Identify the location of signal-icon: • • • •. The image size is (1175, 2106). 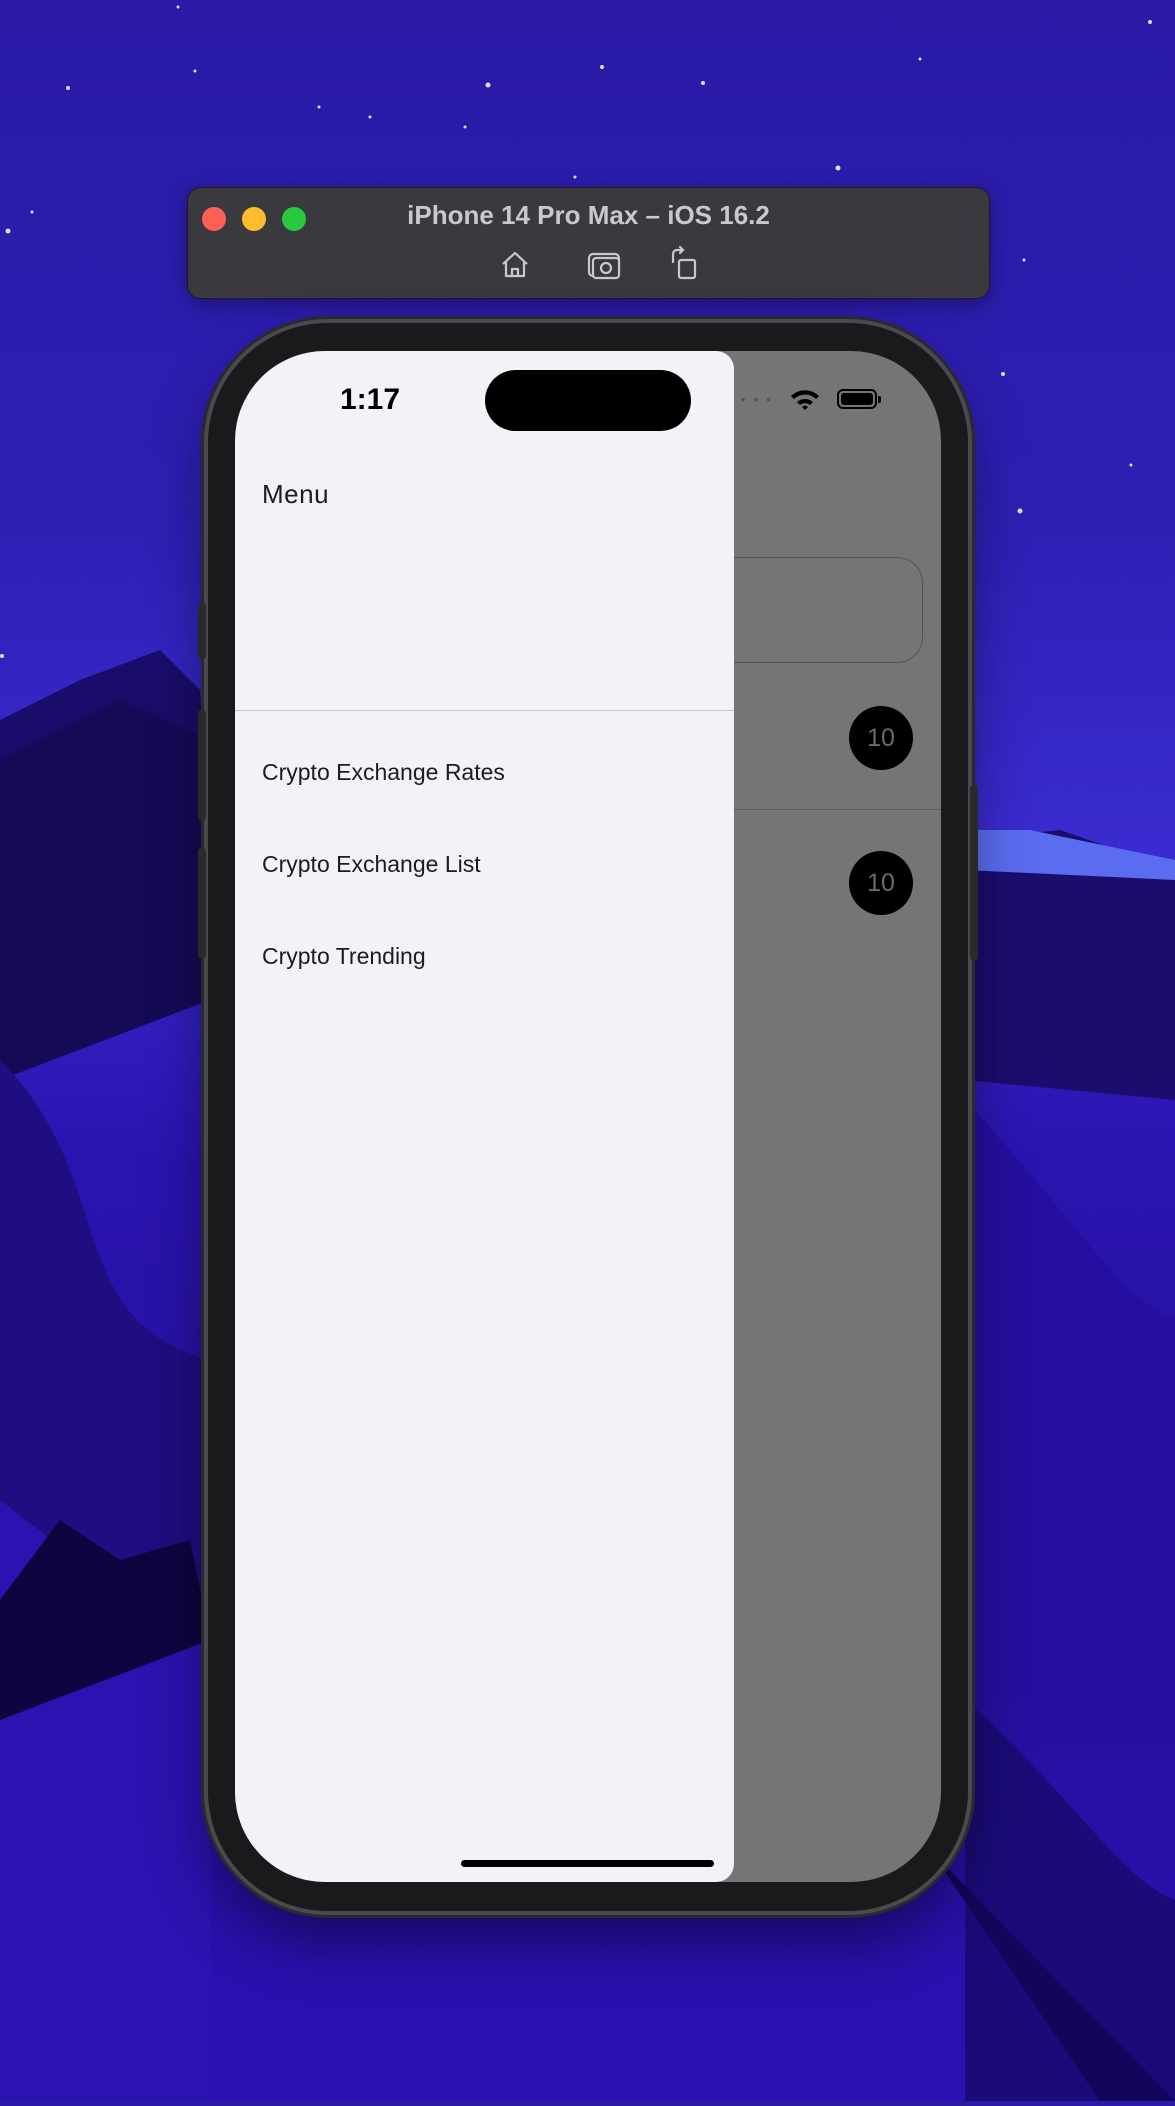
(750, 399).